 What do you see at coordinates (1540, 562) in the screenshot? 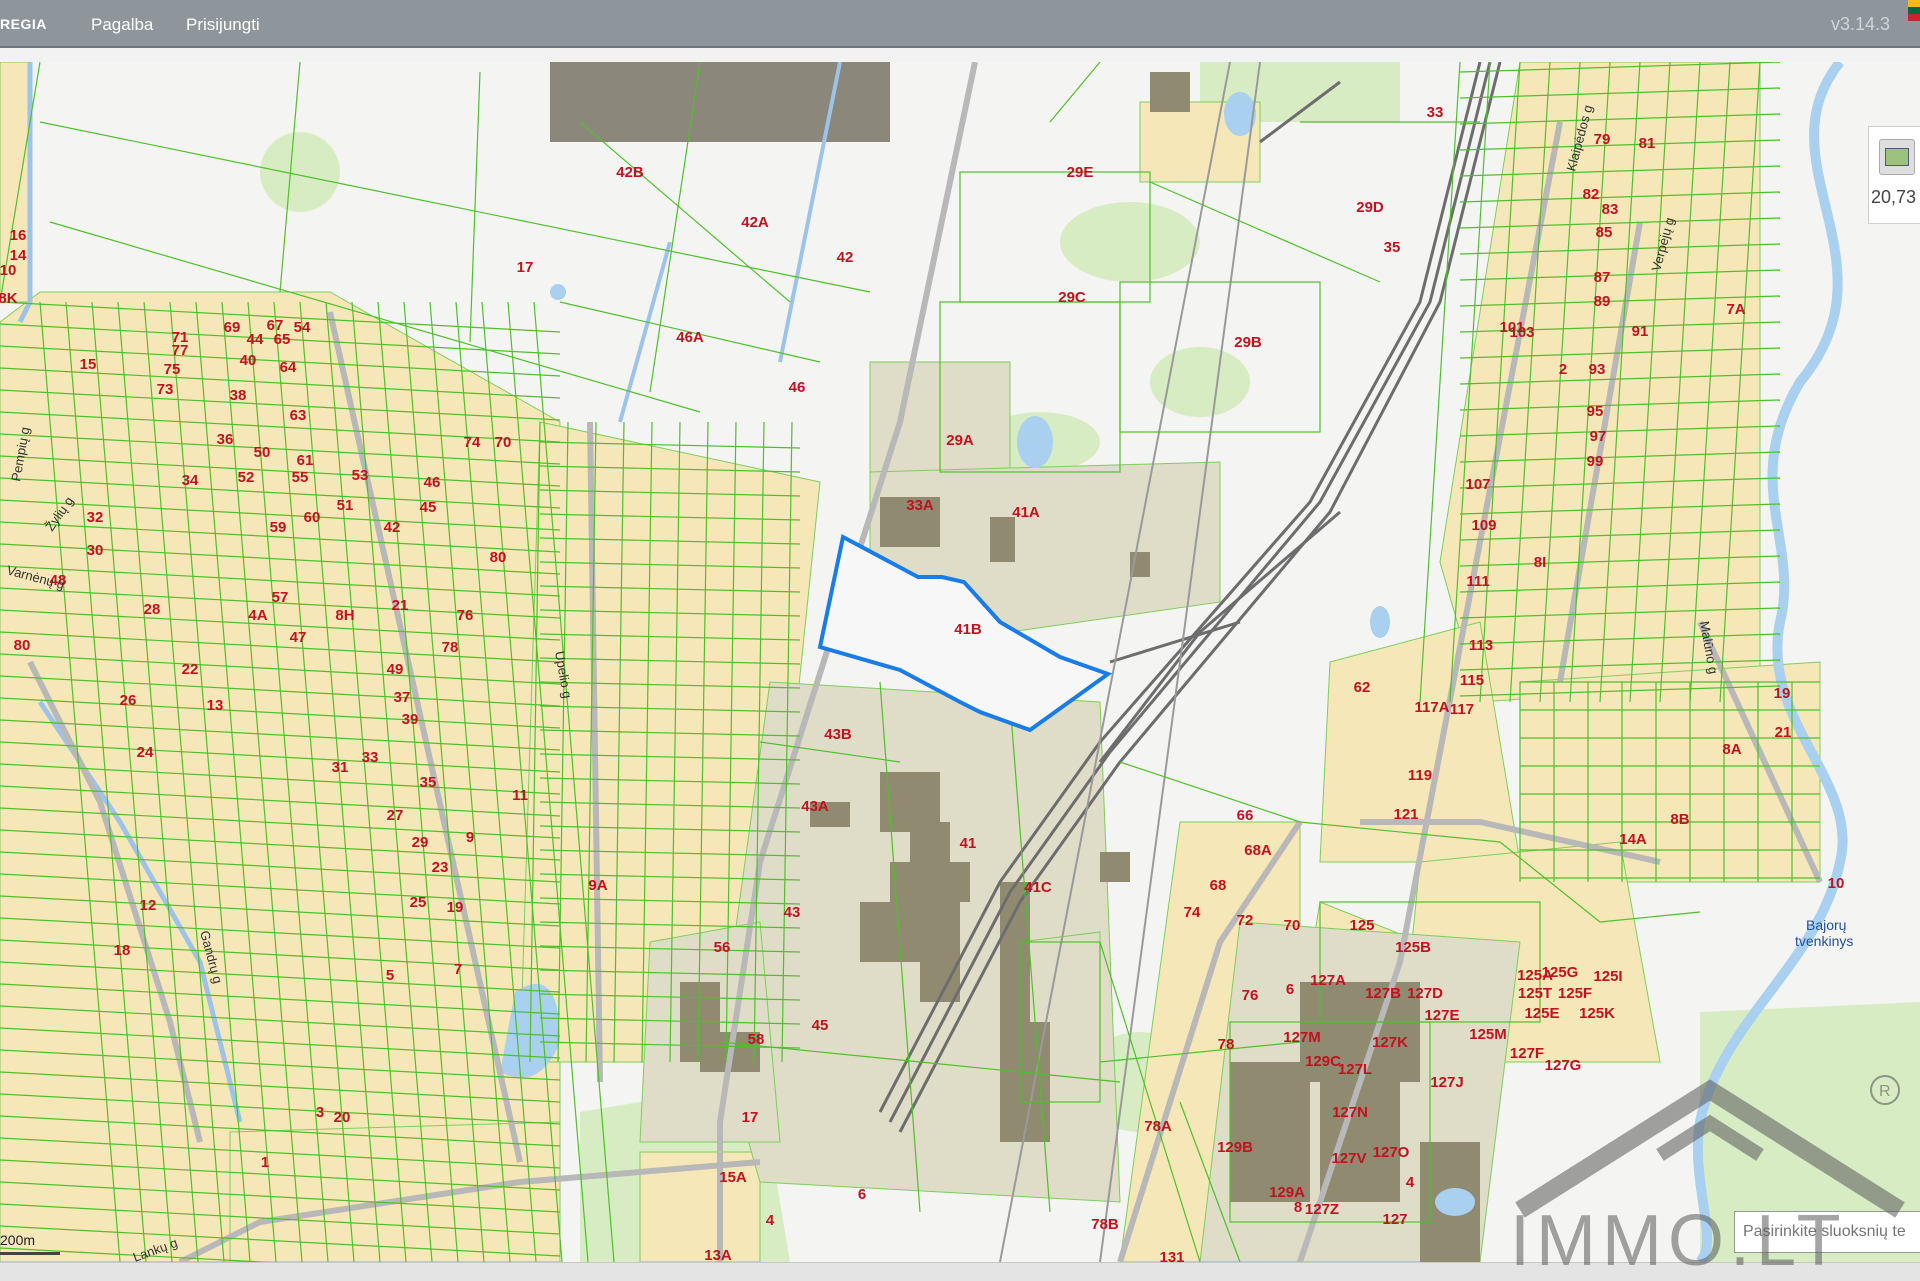
I see `parcel-label: 8I` at bounding box center [1540, 562].